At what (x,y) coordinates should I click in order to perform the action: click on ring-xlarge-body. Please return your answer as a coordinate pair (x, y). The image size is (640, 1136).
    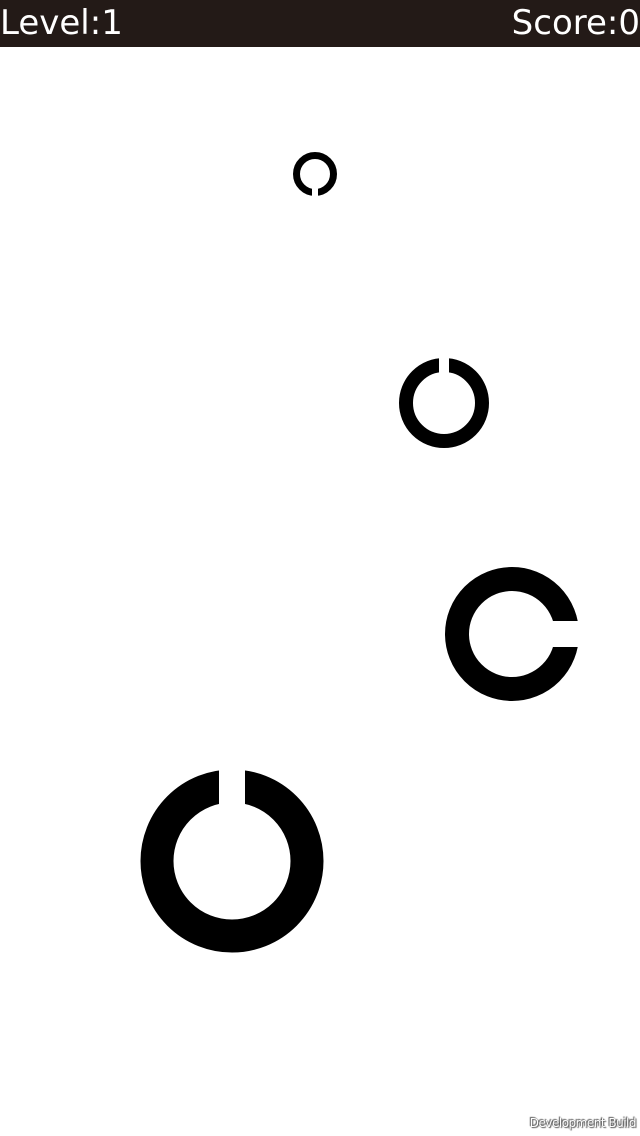
    Looking at the image, I should click on (232, 861).